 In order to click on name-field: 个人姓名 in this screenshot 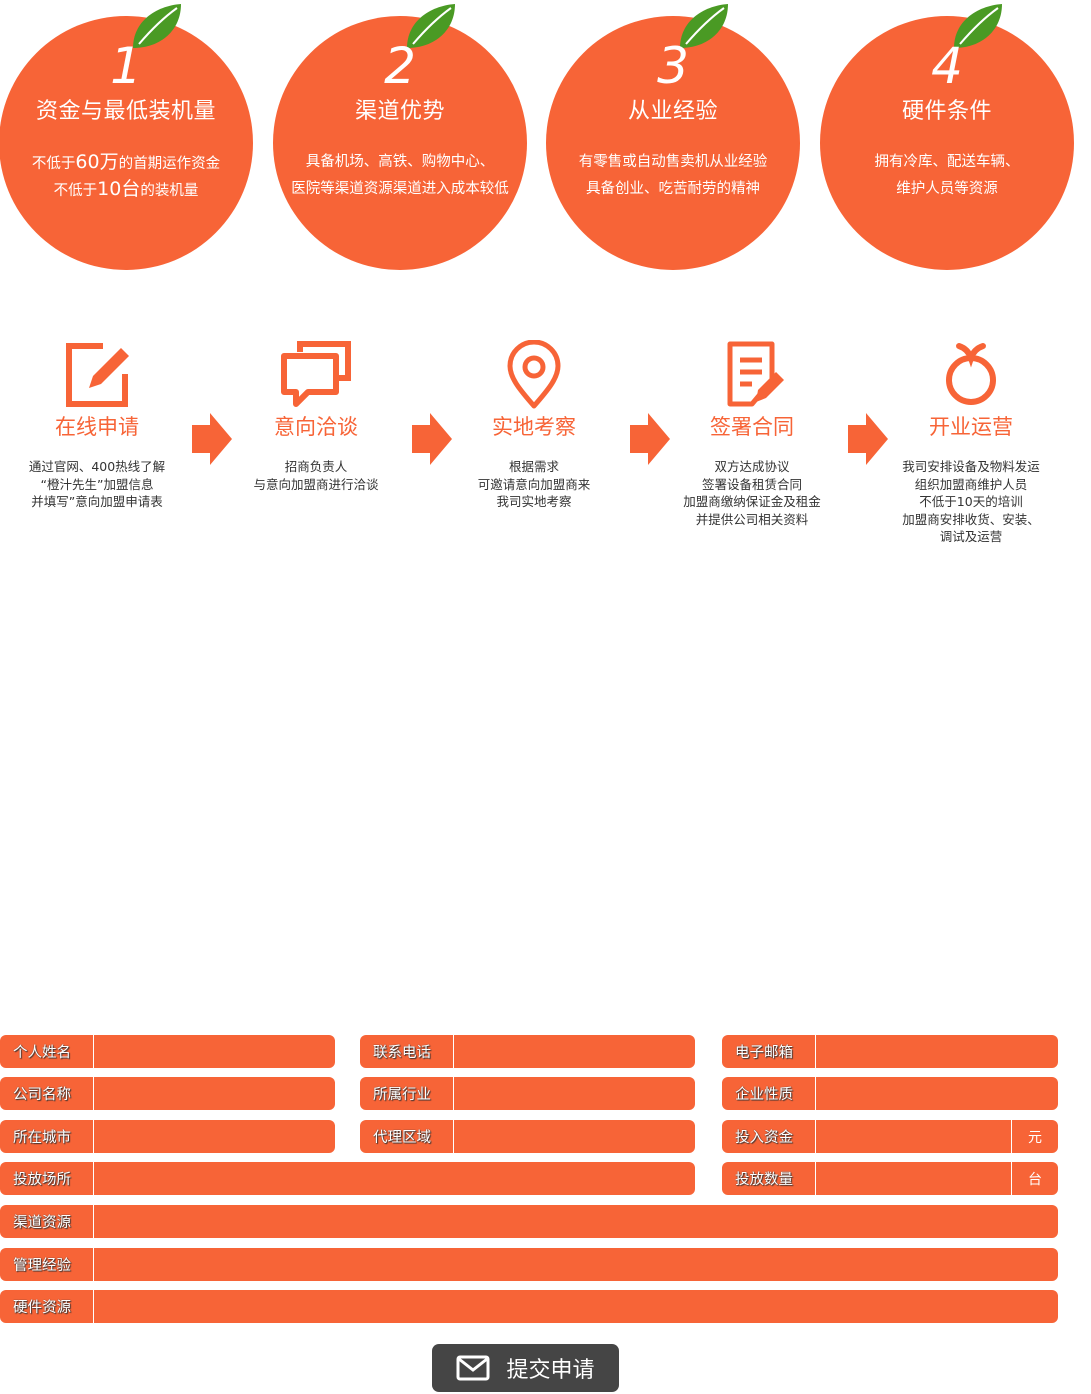, I will do `click(167, 1051)`.